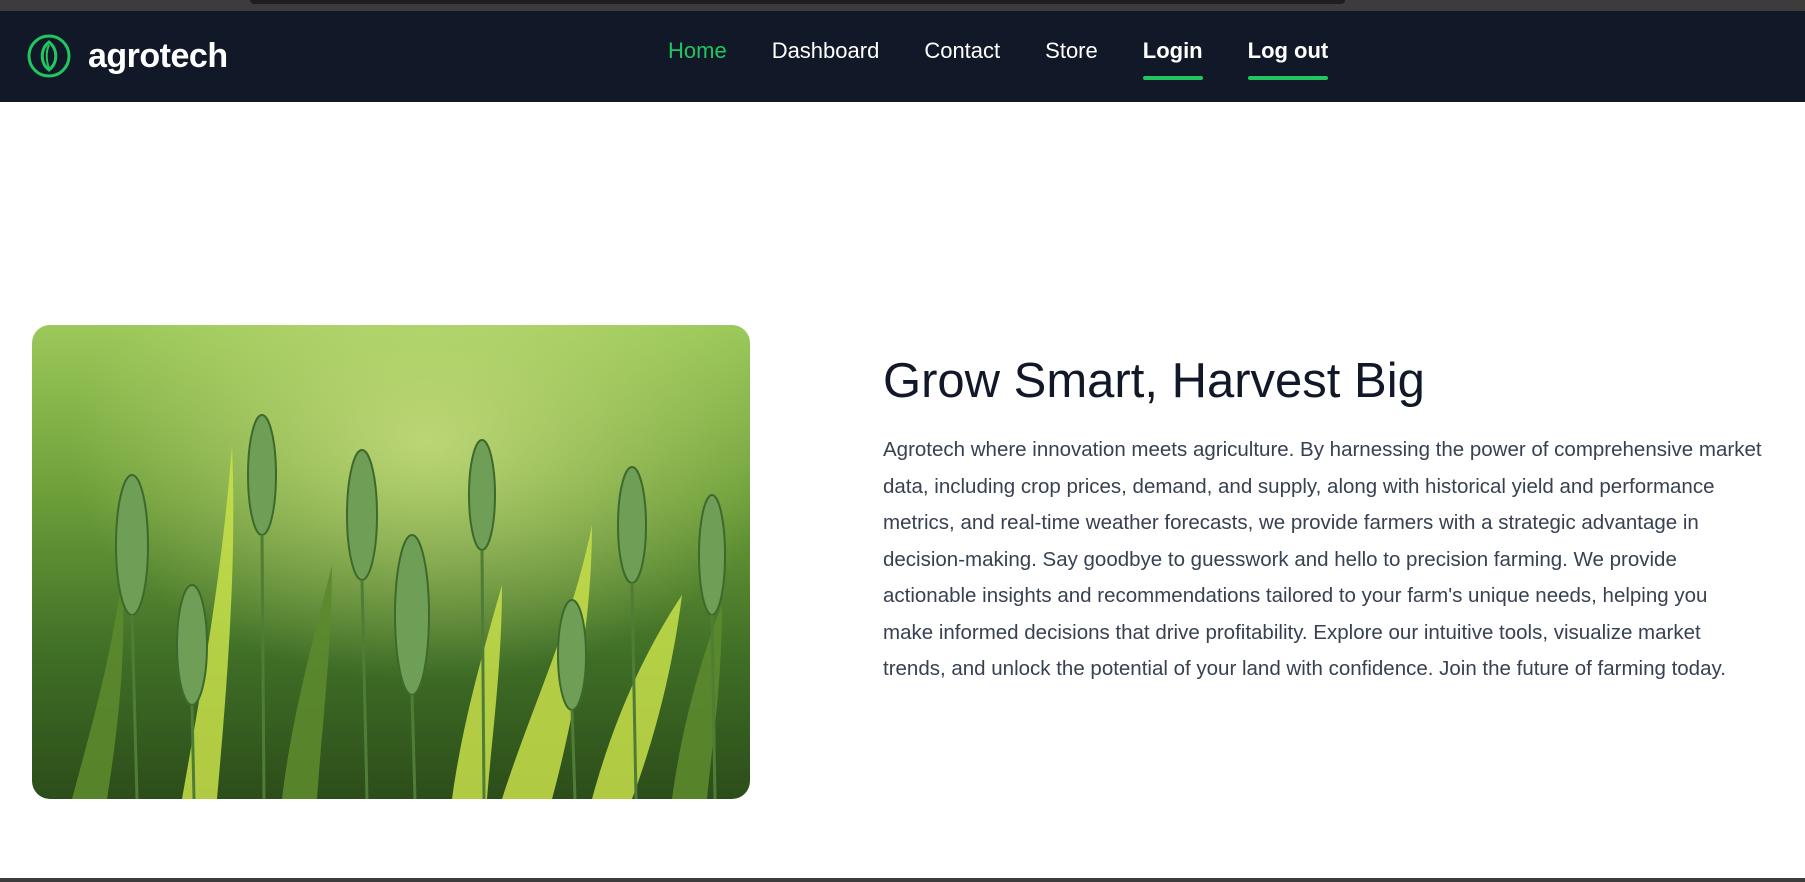 Image resolution: width=1805 pixels, height=882 pixels. What do you see at coordinates (826, 51) in the screenshot?
I see `nav-dashboard: Dashboard` at bounding box center [826, 51].